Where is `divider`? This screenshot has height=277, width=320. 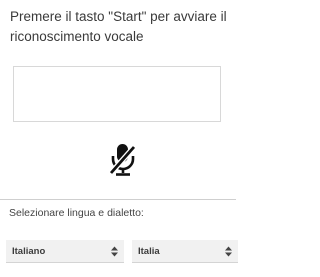
divider is located at coordinates (118, 199).